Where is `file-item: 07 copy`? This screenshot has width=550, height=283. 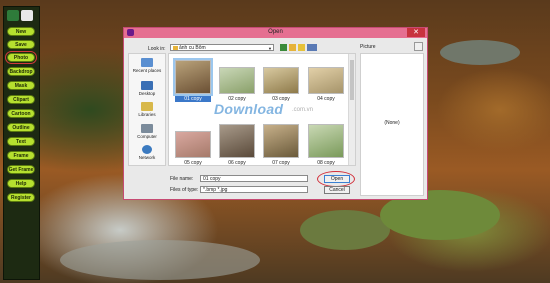 file-item: 07 copy is located at coordinates (281, 145).